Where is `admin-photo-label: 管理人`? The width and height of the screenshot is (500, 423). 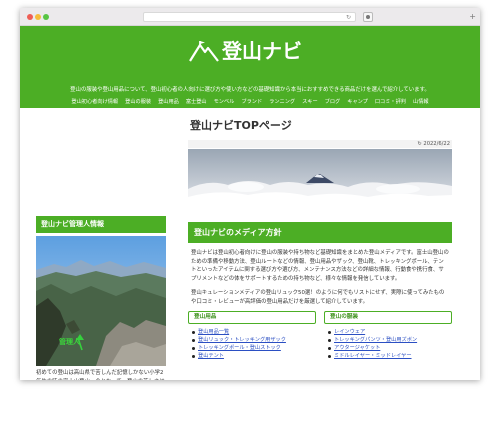
admin-photo-label: 管理人 is located at coordinates (69, 342).